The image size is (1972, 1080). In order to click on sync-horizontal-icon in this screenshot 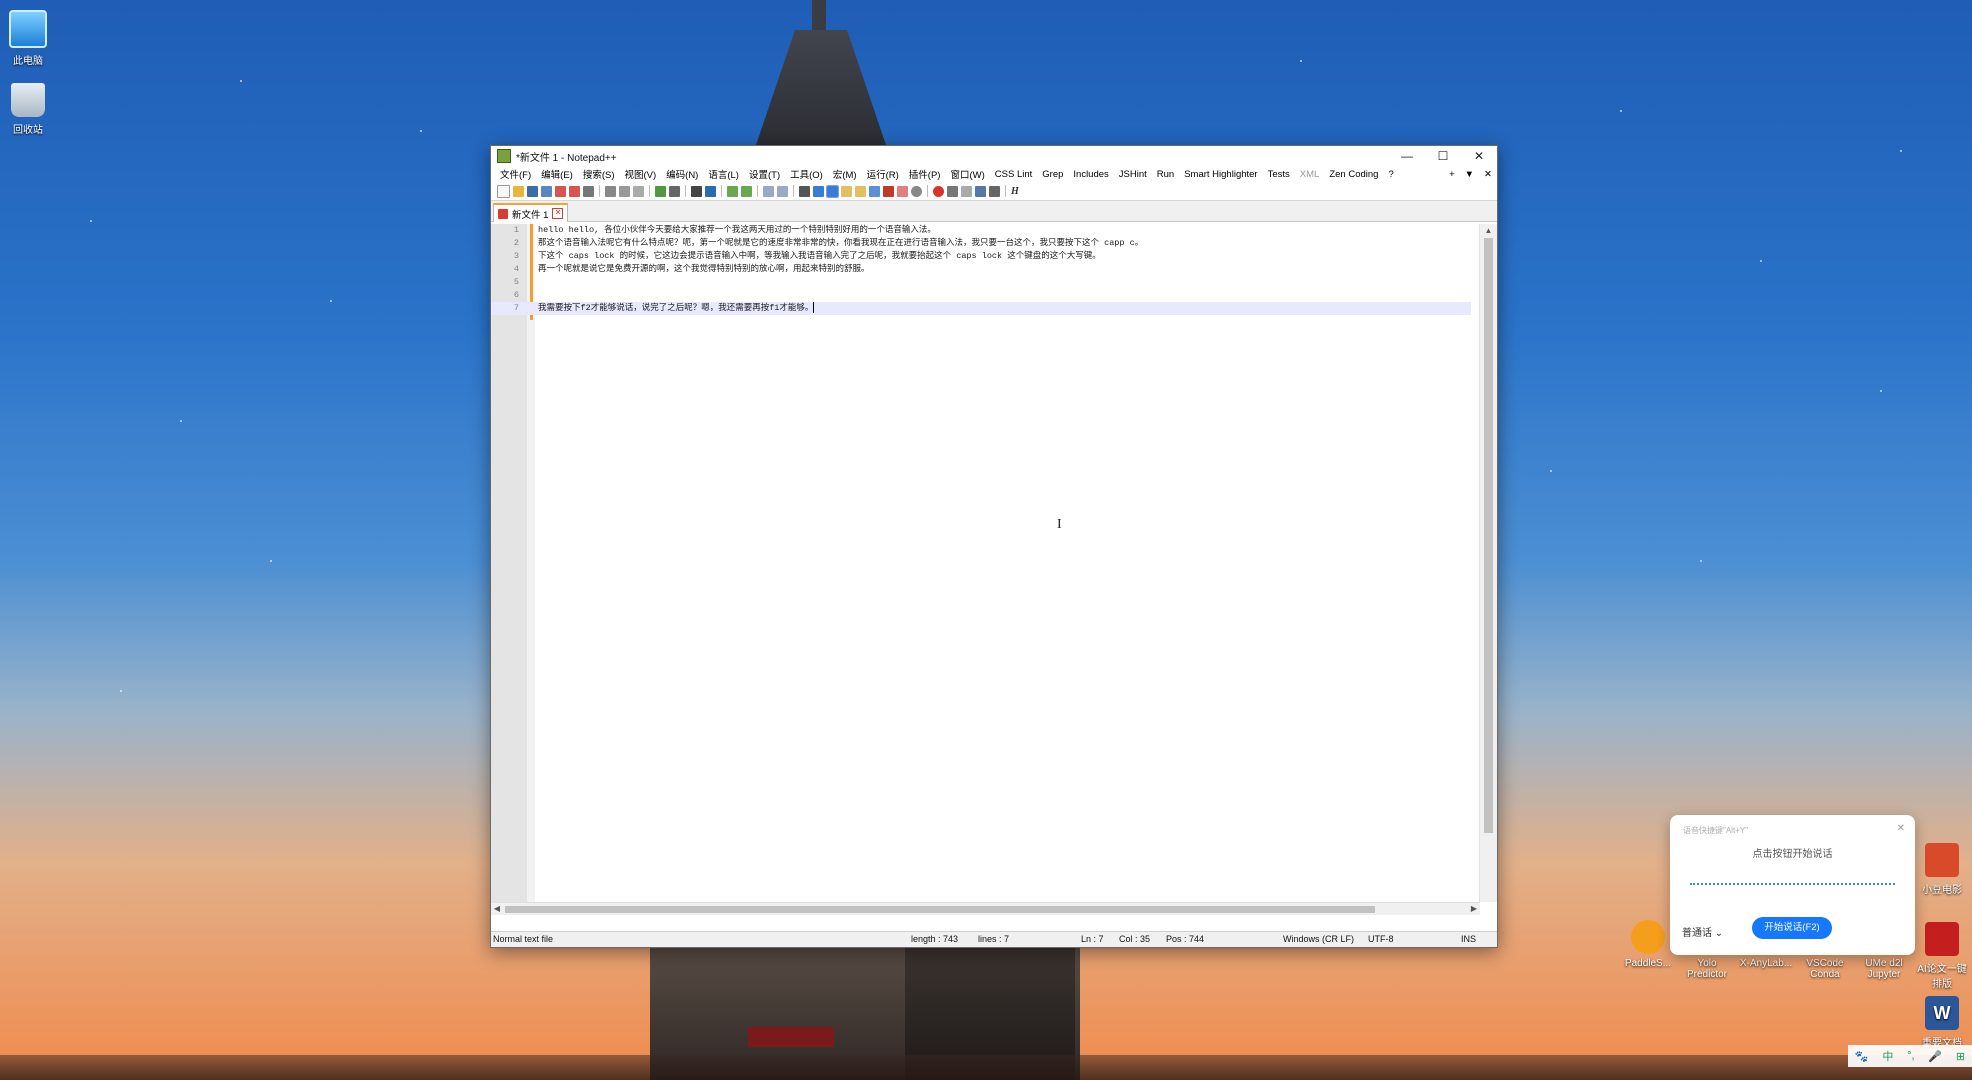, I will do `click(782, 191)`.